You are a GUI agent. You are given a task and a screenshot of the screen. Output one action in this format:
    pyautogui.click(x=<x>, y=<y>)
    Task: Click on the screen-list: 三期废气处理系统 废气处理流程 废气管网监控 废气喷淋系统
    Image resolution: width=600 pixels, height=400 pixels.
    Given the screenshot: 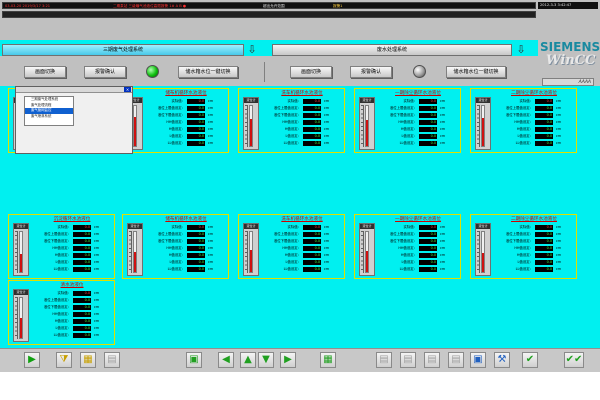 What is the action you would take?
    pyautogui.click(x=49, y=111)
    